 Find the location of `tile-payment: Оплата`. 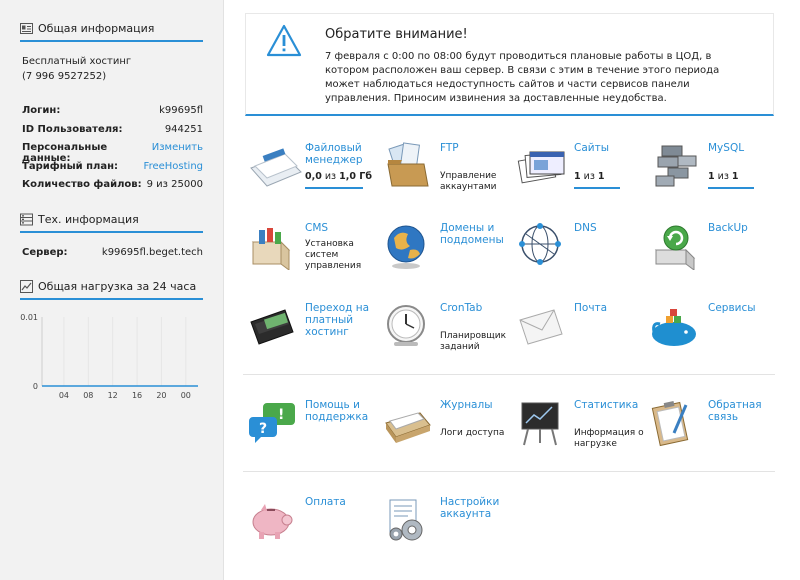

tile-payment: Оплата is located at coordinates (310, 531).